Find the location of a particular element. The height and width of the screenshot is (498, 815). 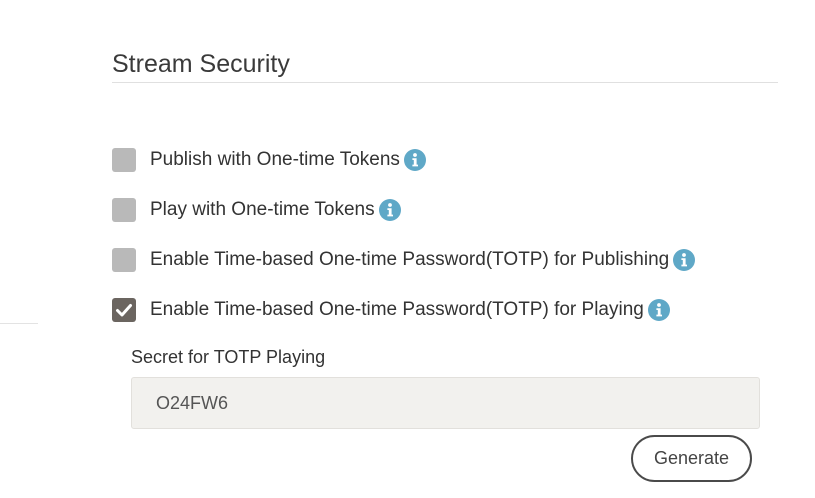

play-one-time-tokens-checkbox is located at coordinates (124, 210).